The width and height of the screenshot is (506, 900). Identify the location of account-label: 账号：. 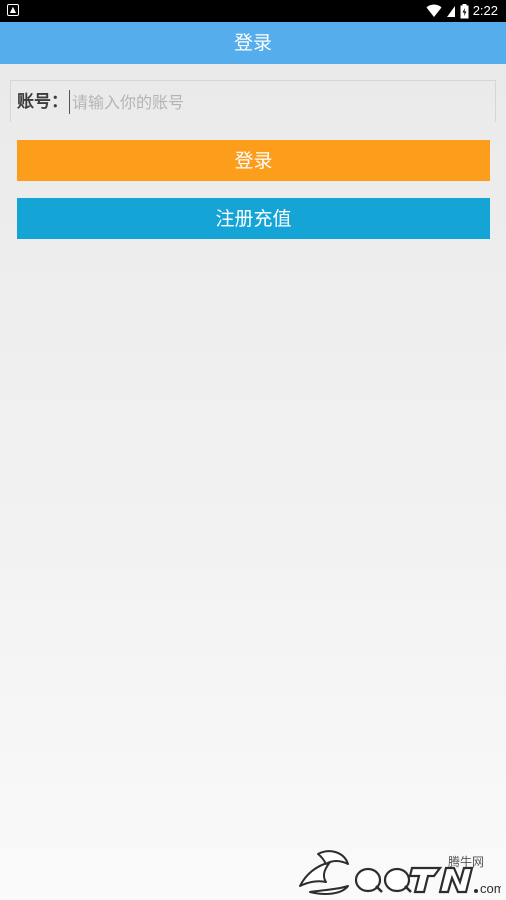
(42, 102).